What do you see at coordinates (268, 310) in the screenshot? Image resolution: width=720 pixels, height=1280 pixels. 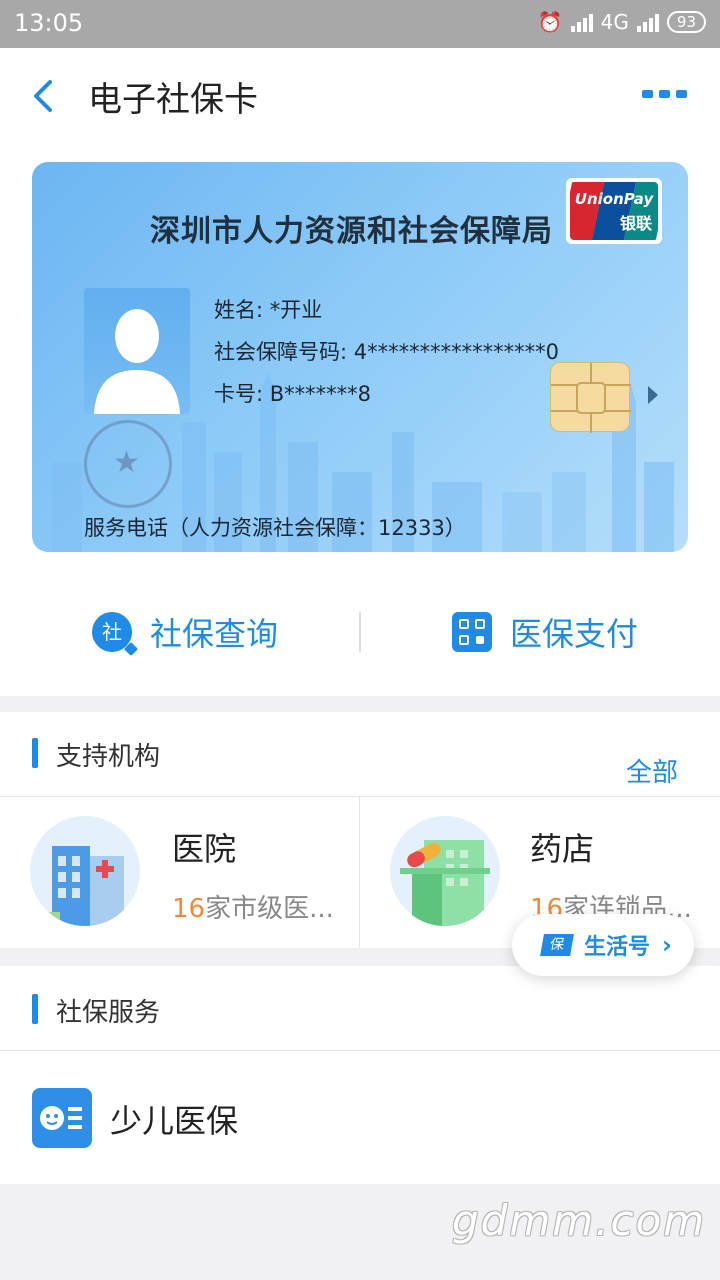 I see `cardholder-name: 姓名: *开业` at bounding box center [268, 310].